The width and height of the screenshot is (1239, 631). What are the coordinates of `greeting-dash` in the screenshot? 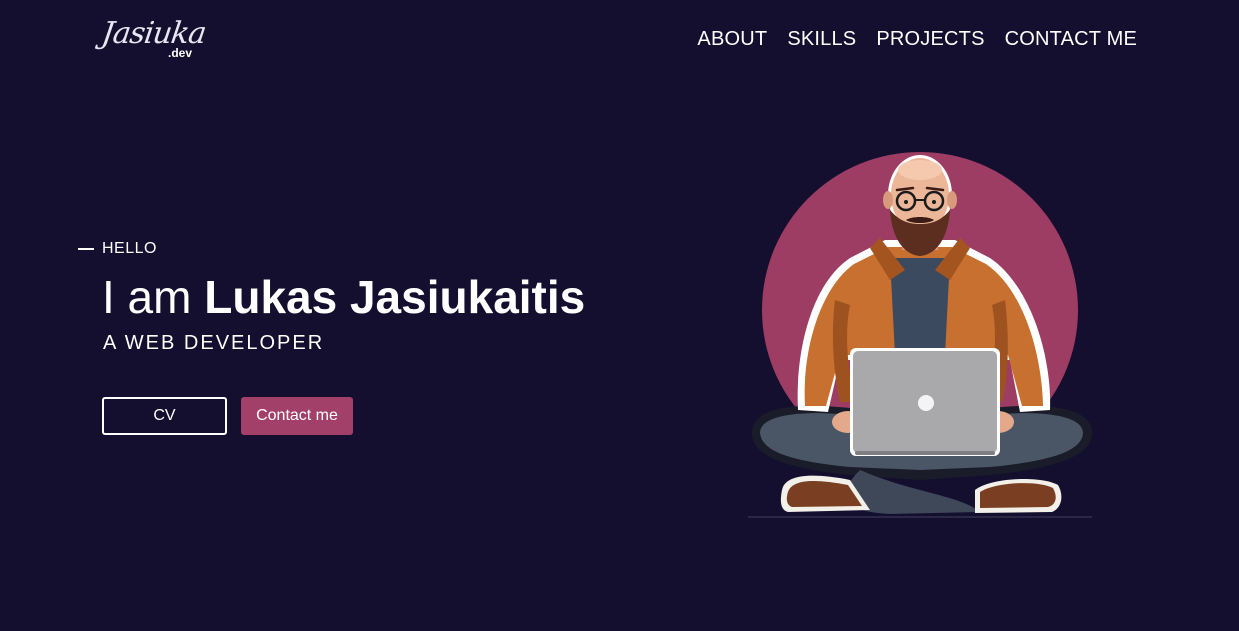 It's located at (86, 249).